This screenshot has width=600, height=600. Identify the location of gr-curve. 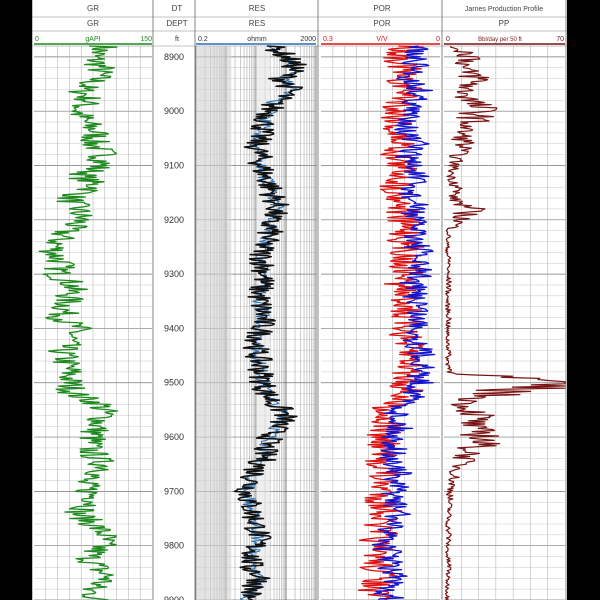
(78, 322).